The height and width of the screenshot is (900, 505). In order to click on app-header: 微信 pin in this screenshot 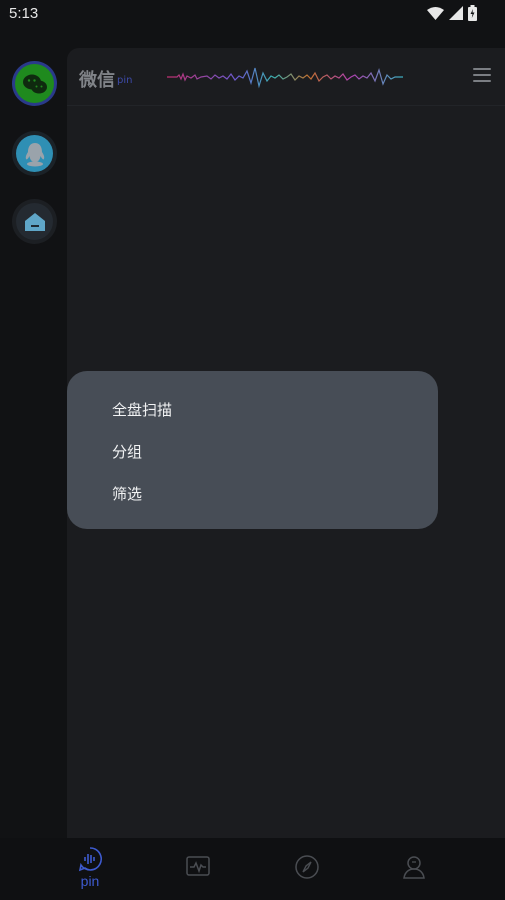, I will do `click(286, 77)`.